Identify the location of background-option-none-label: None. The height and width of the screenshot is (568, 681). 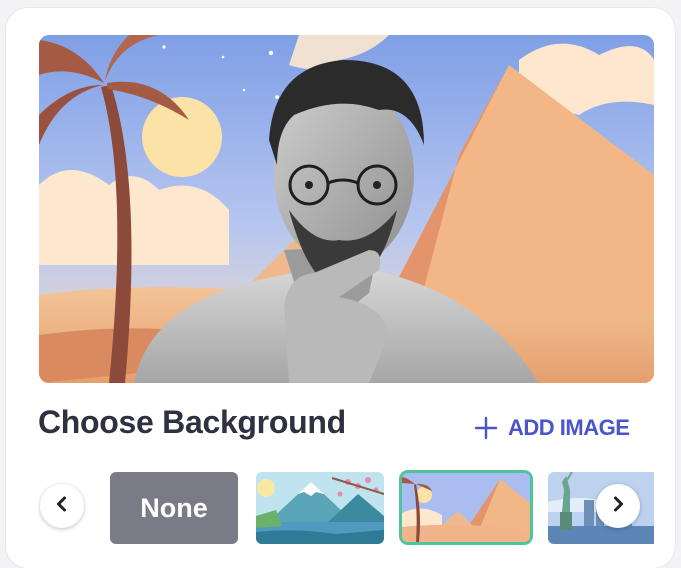
(174, 507).